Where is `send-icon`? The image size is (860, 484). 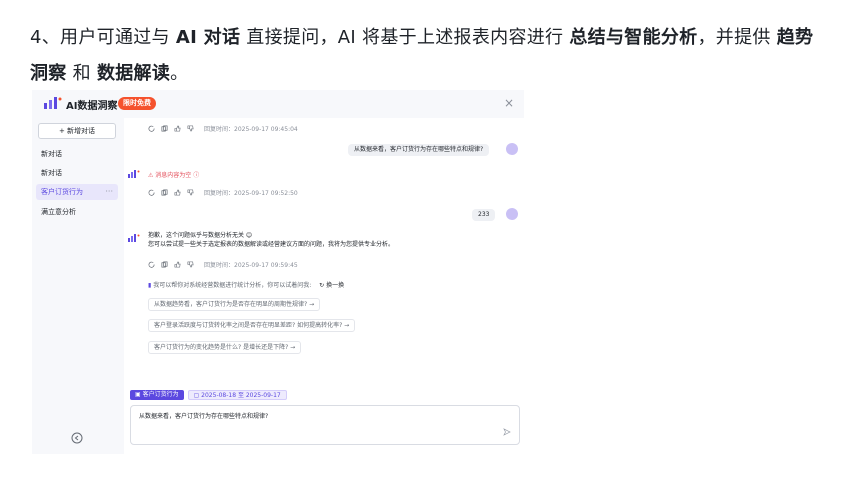 send-icon is located at coordinates (507, 432).